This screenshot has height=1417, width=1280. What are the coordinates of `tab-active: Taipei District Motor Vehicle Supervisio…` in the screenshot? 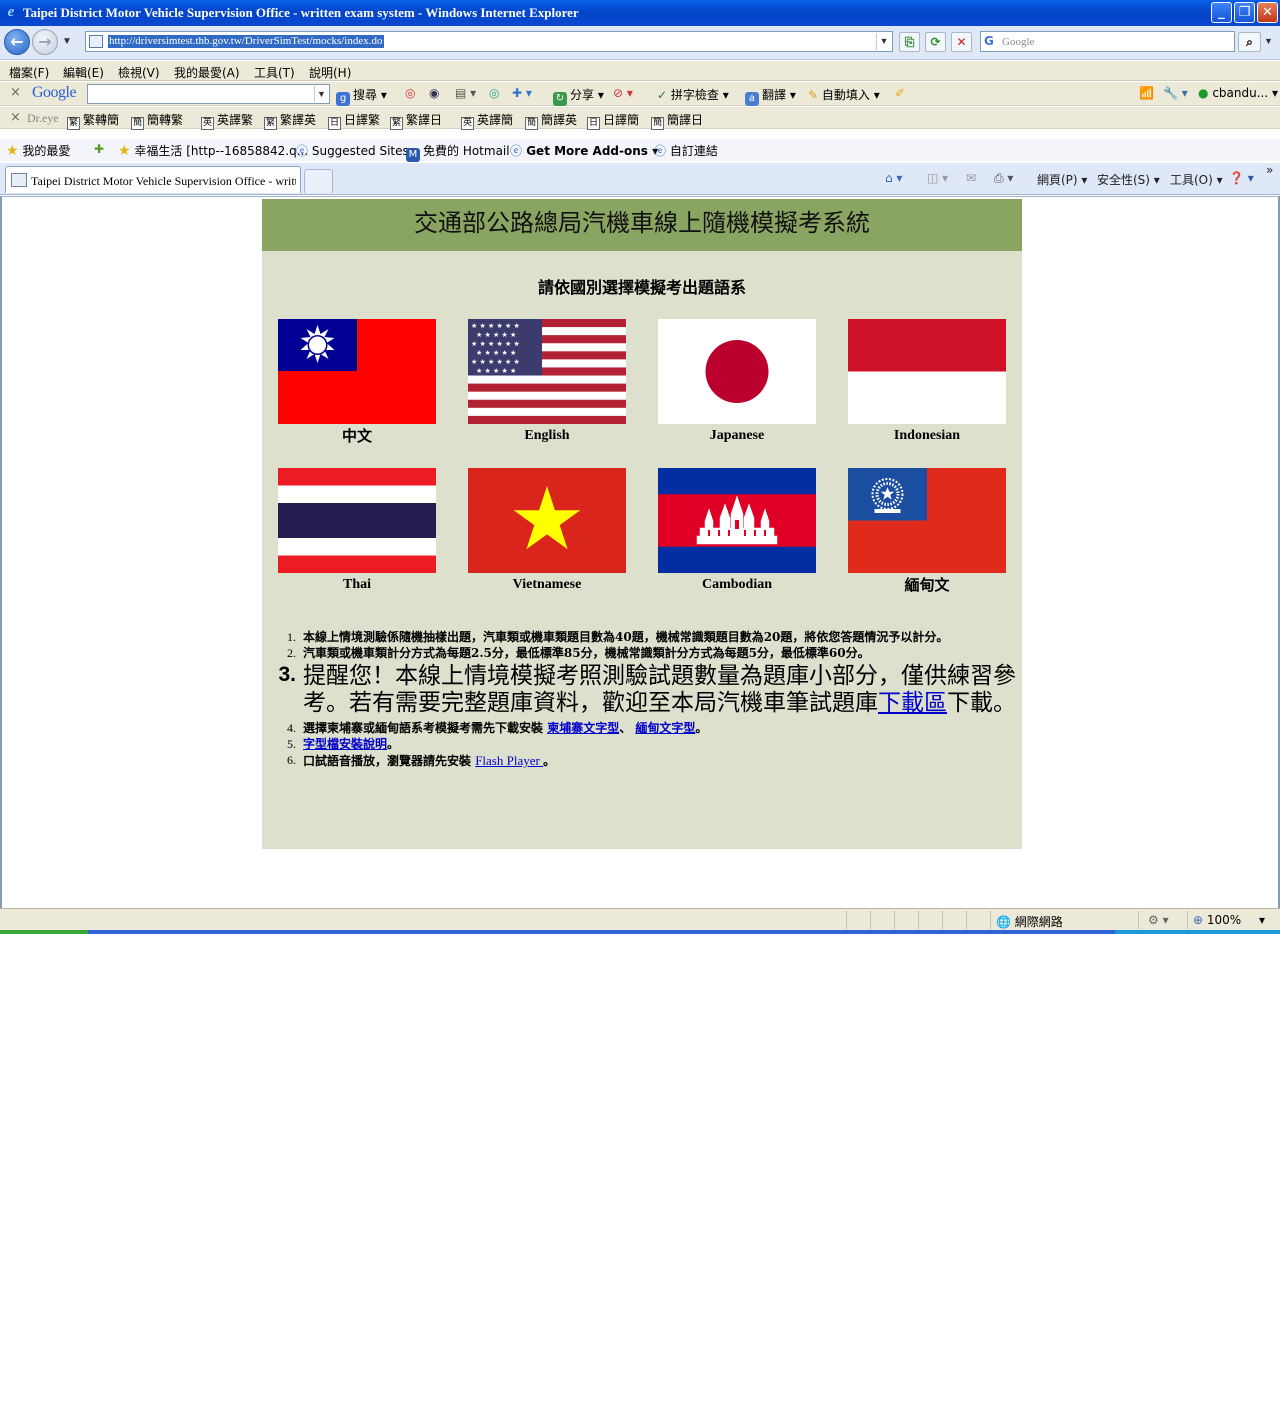 It's located at (153, 179).